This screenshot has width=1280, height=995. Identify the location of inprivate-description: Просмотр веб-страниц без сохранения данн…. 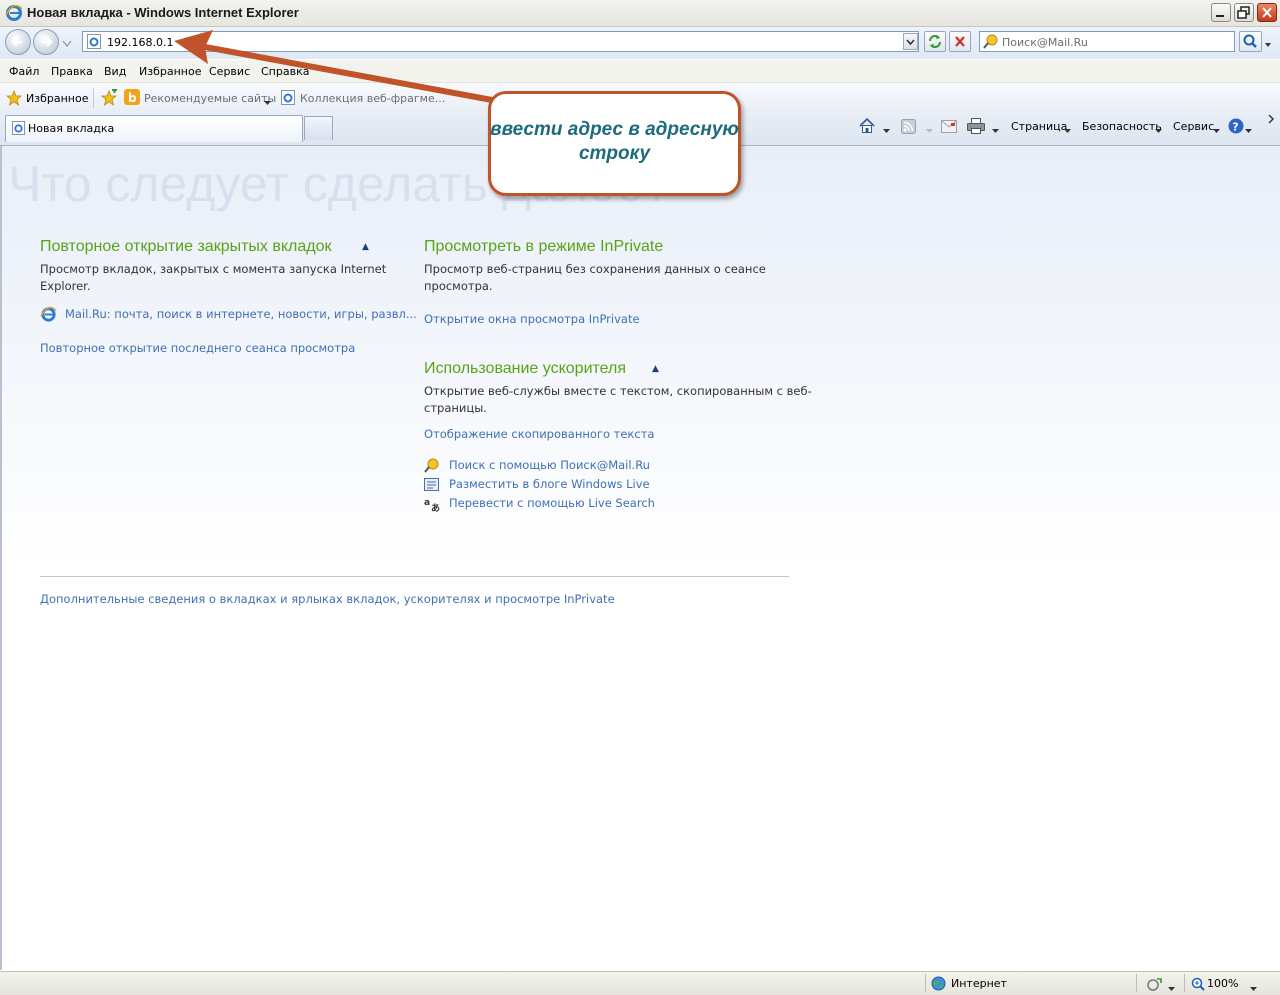
(595, 277).